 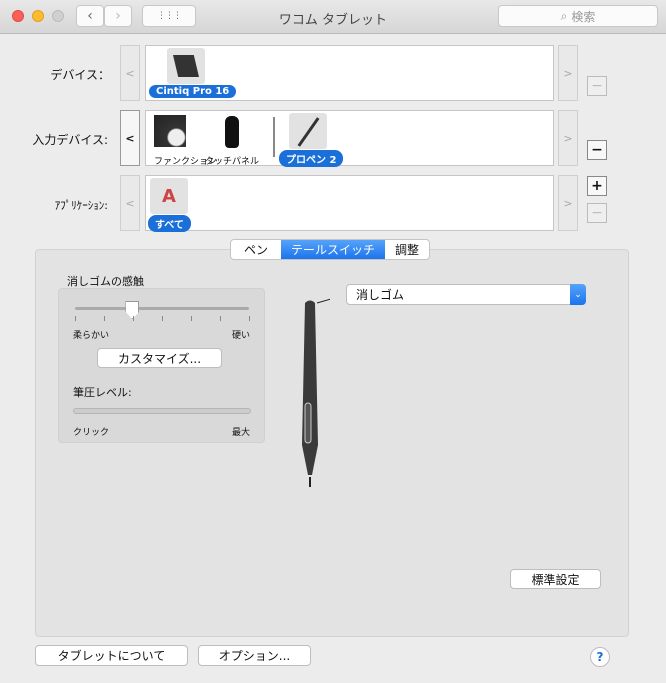 I want to click on touch-hand-icon, so click(x=232, y=132).